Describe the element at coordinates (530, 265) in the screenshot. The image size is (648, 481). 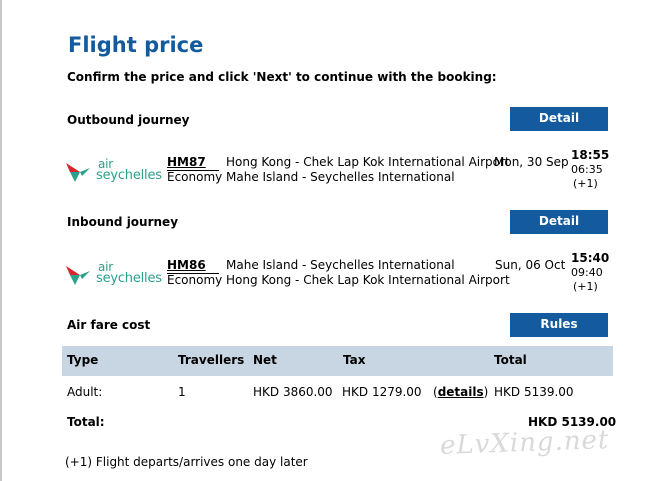
I see `inbound-date: Sun, 06 Oct` at that location.